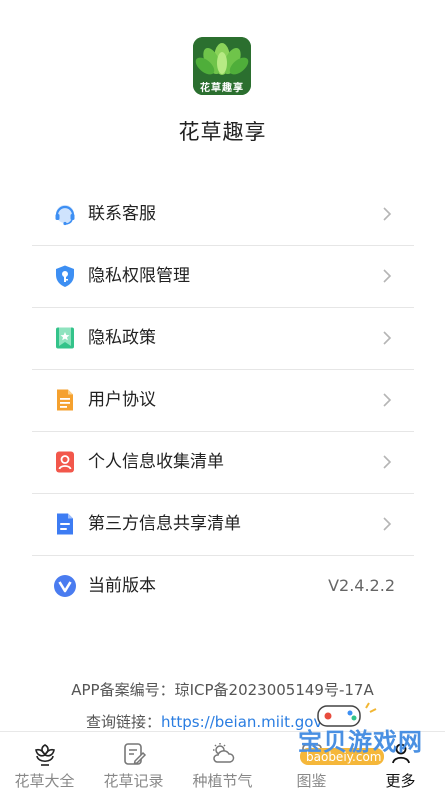  What do you see at coordinates (122, 586) in the screenshot?
I see `menu-item-label: 当前版本` at bounding box center [122, 586].